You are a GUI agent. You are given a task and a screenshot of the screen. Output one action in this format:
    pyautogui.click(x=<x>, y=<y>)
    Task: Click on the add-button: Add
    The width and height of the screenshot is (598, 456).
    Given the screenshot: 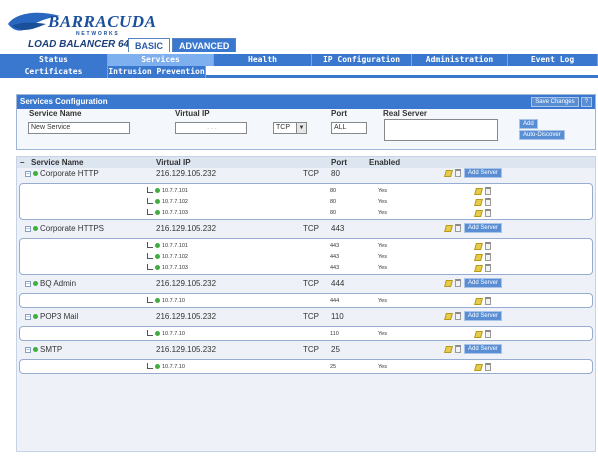 What is the action you would take?
    pyautogui.click(x=528, y=124)
    